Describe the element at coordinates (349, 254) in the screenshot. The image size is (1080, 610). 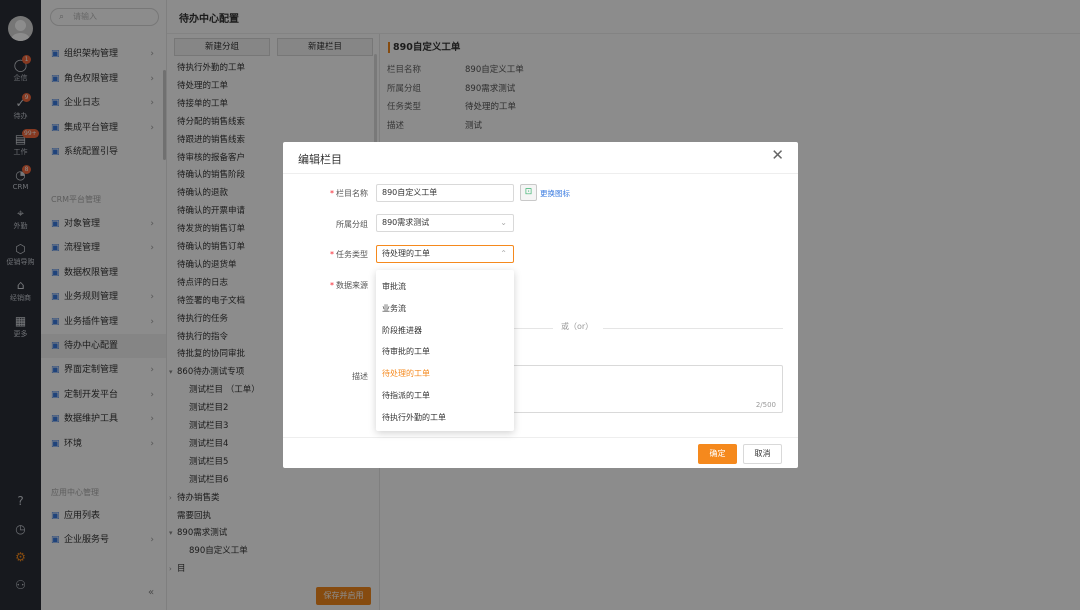
I see `task-type-label: * 任务类型` at that location.